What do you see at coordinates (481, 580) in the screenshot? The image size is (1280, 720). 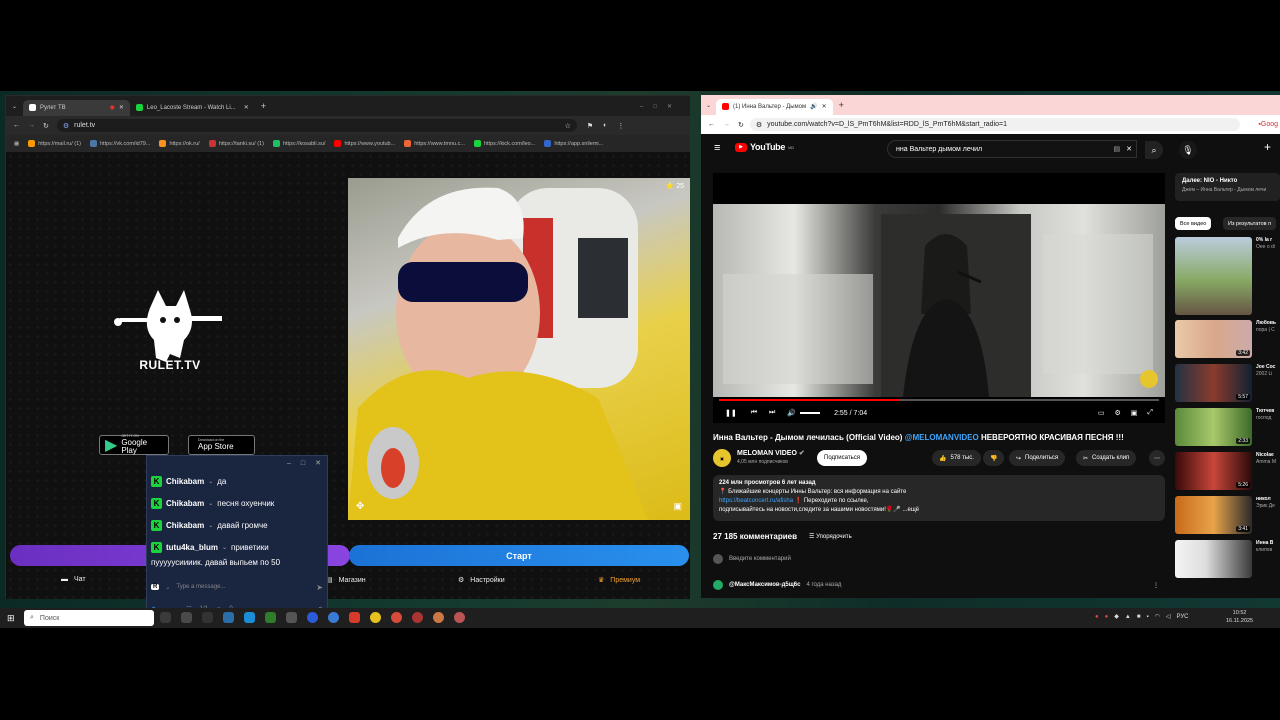 I see `nav-settings: ⚙ Настройки` at bounding box center [481, 580].